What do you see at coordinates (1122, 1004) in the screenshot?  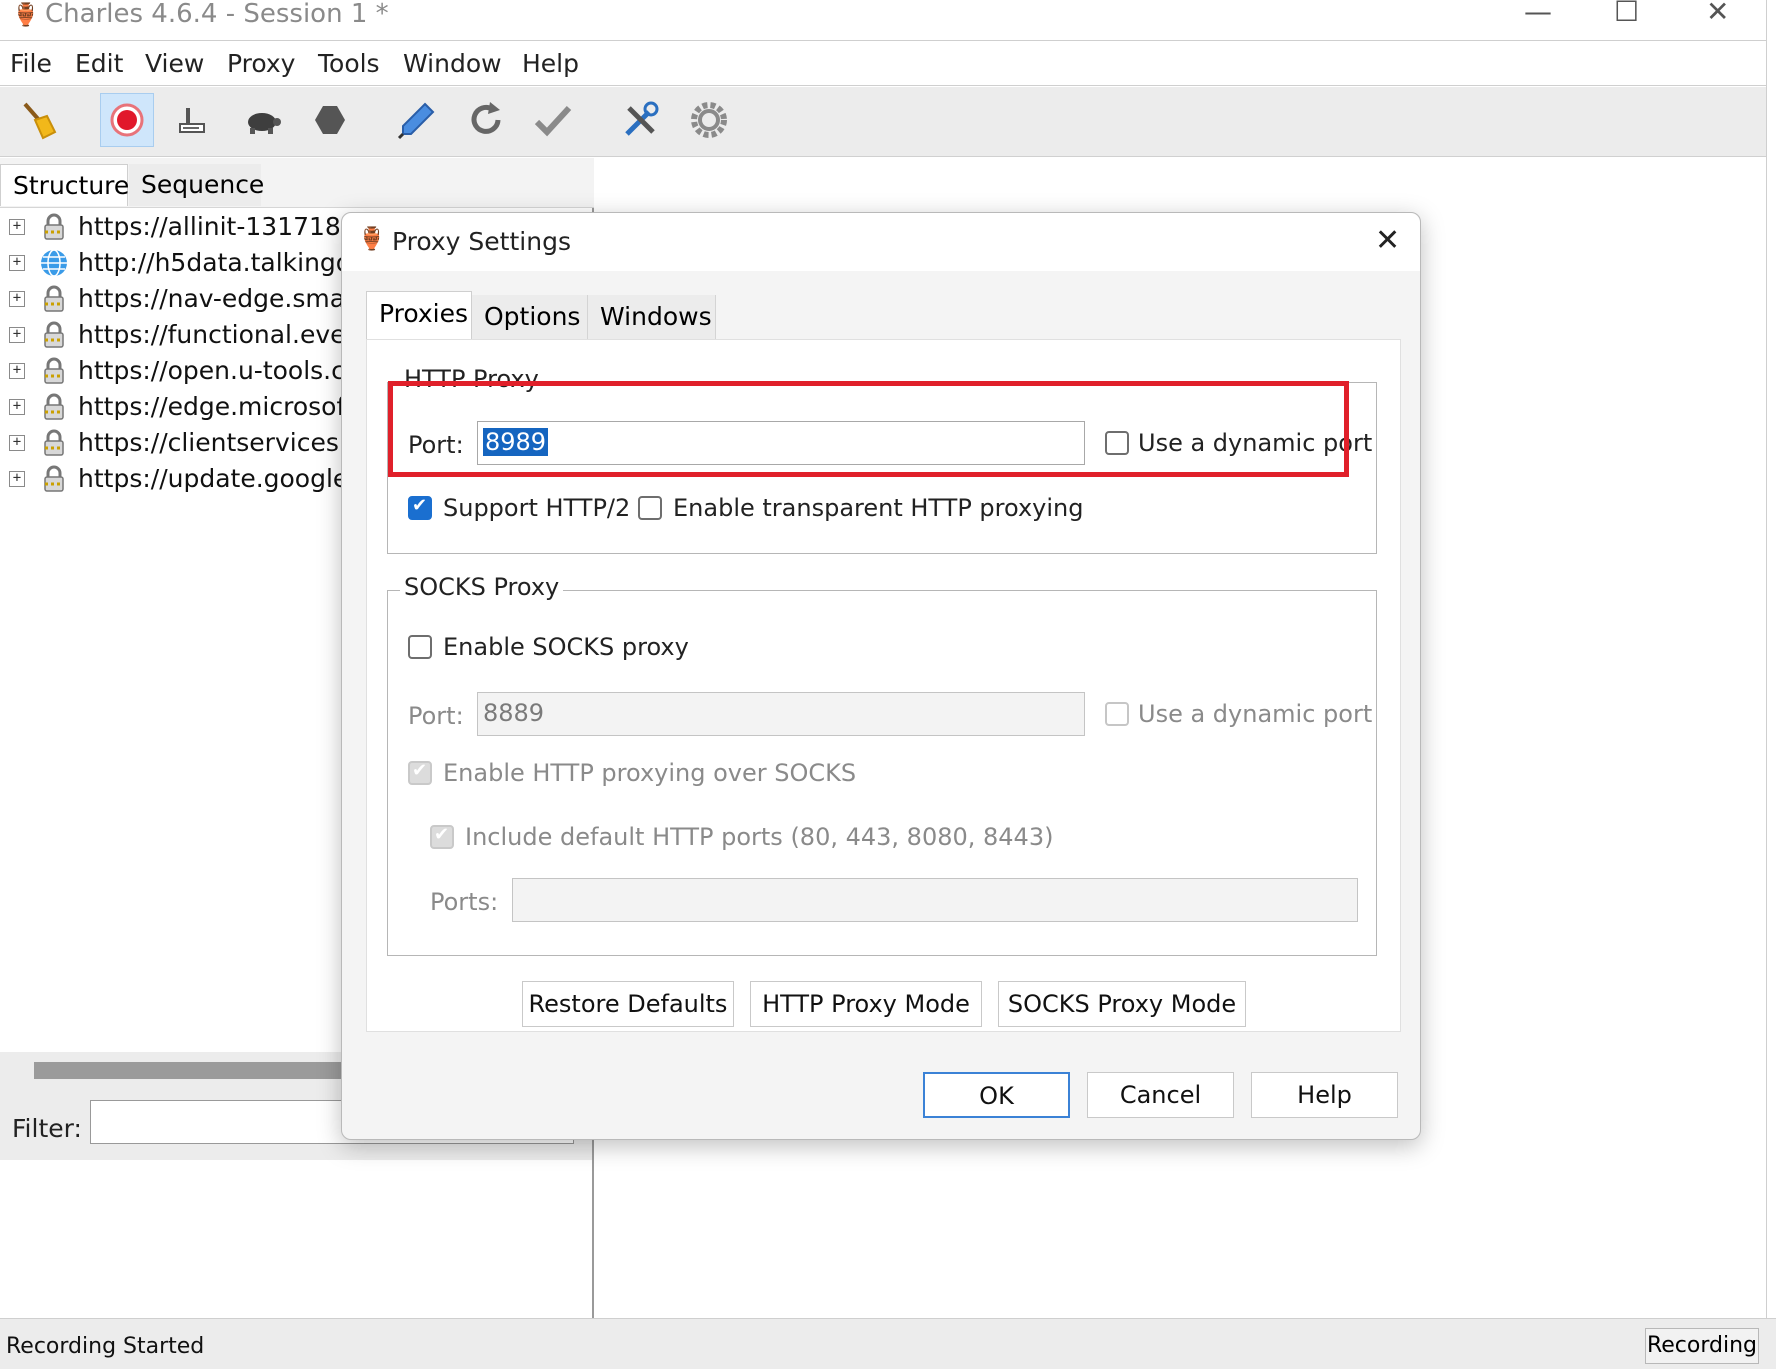 I see `socks-proxy-mode-button: SOCKS Proxy Mode` at bounding box center [1122, 1004].